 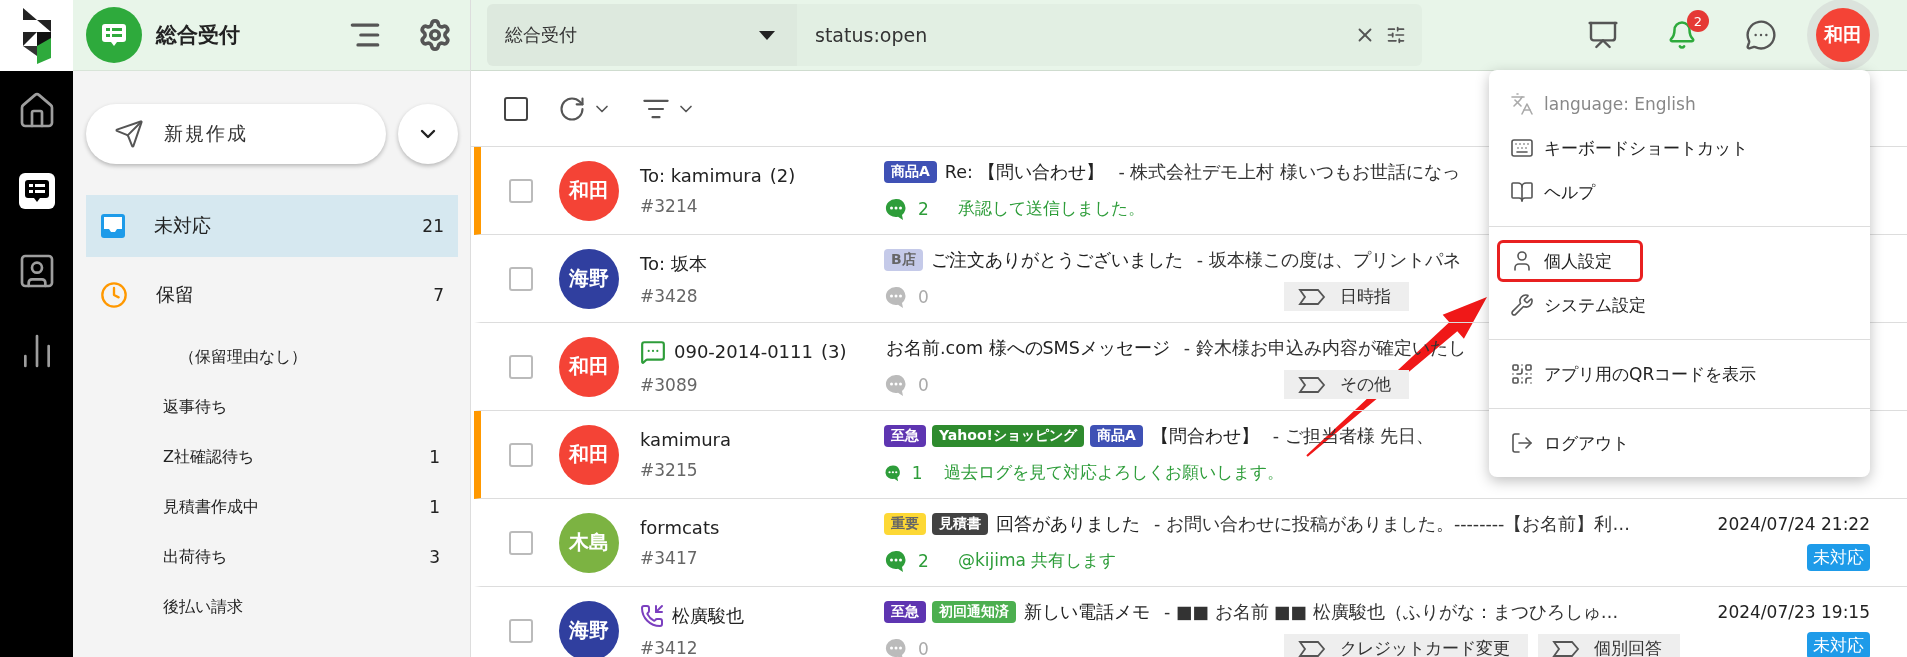 I want to click on hold-reason-item: 後払い請求, so click(x=271, y=607).